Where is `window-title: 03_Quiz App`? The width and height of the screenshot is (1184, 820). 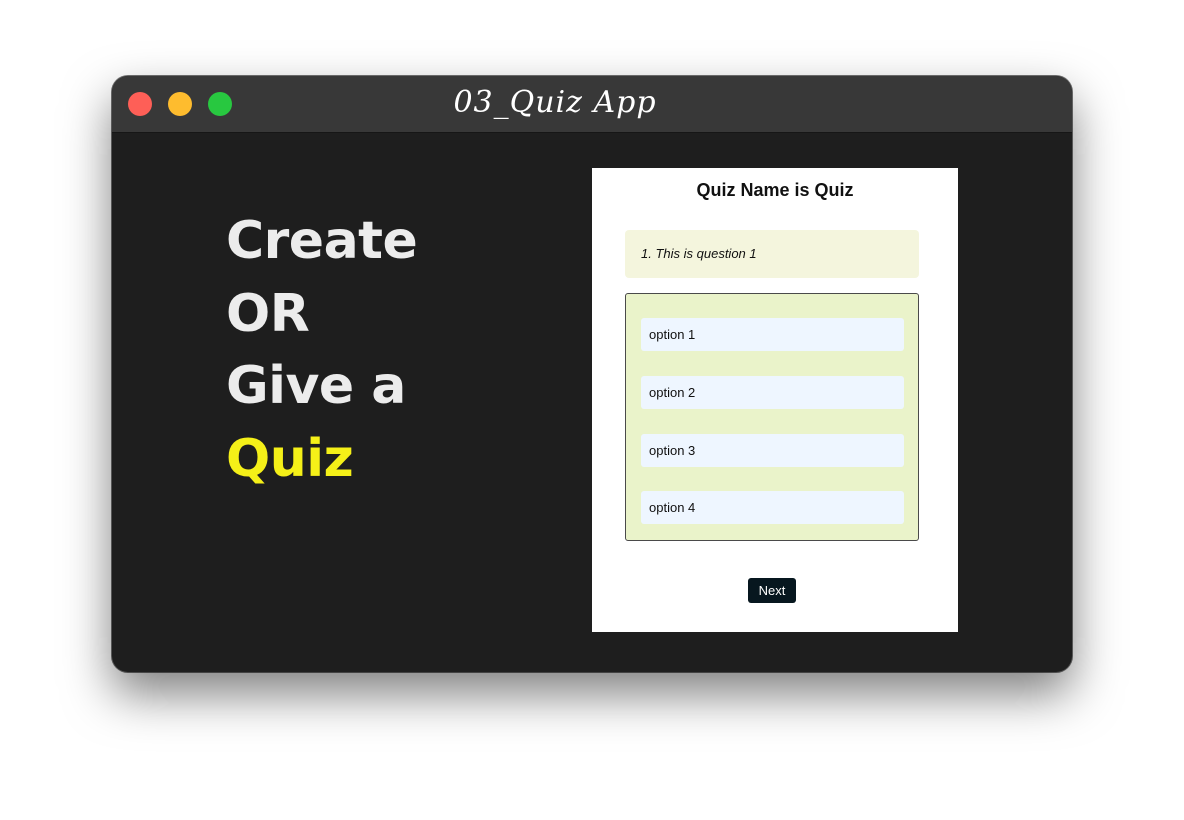 window-title: 03_Quiz App is located at coordinates (555, 102).